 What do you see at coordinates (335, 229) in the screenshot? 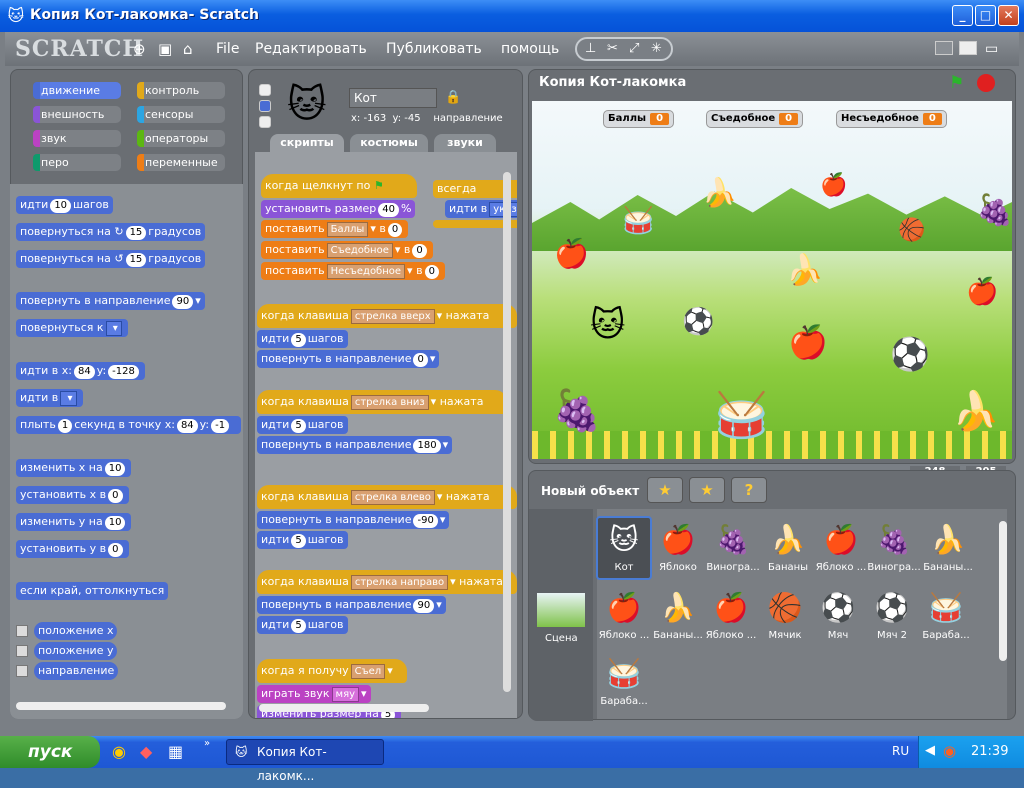
I see `block-set-var-1: поставить Баллы ▾ в0` at bounding box center [335, 229].